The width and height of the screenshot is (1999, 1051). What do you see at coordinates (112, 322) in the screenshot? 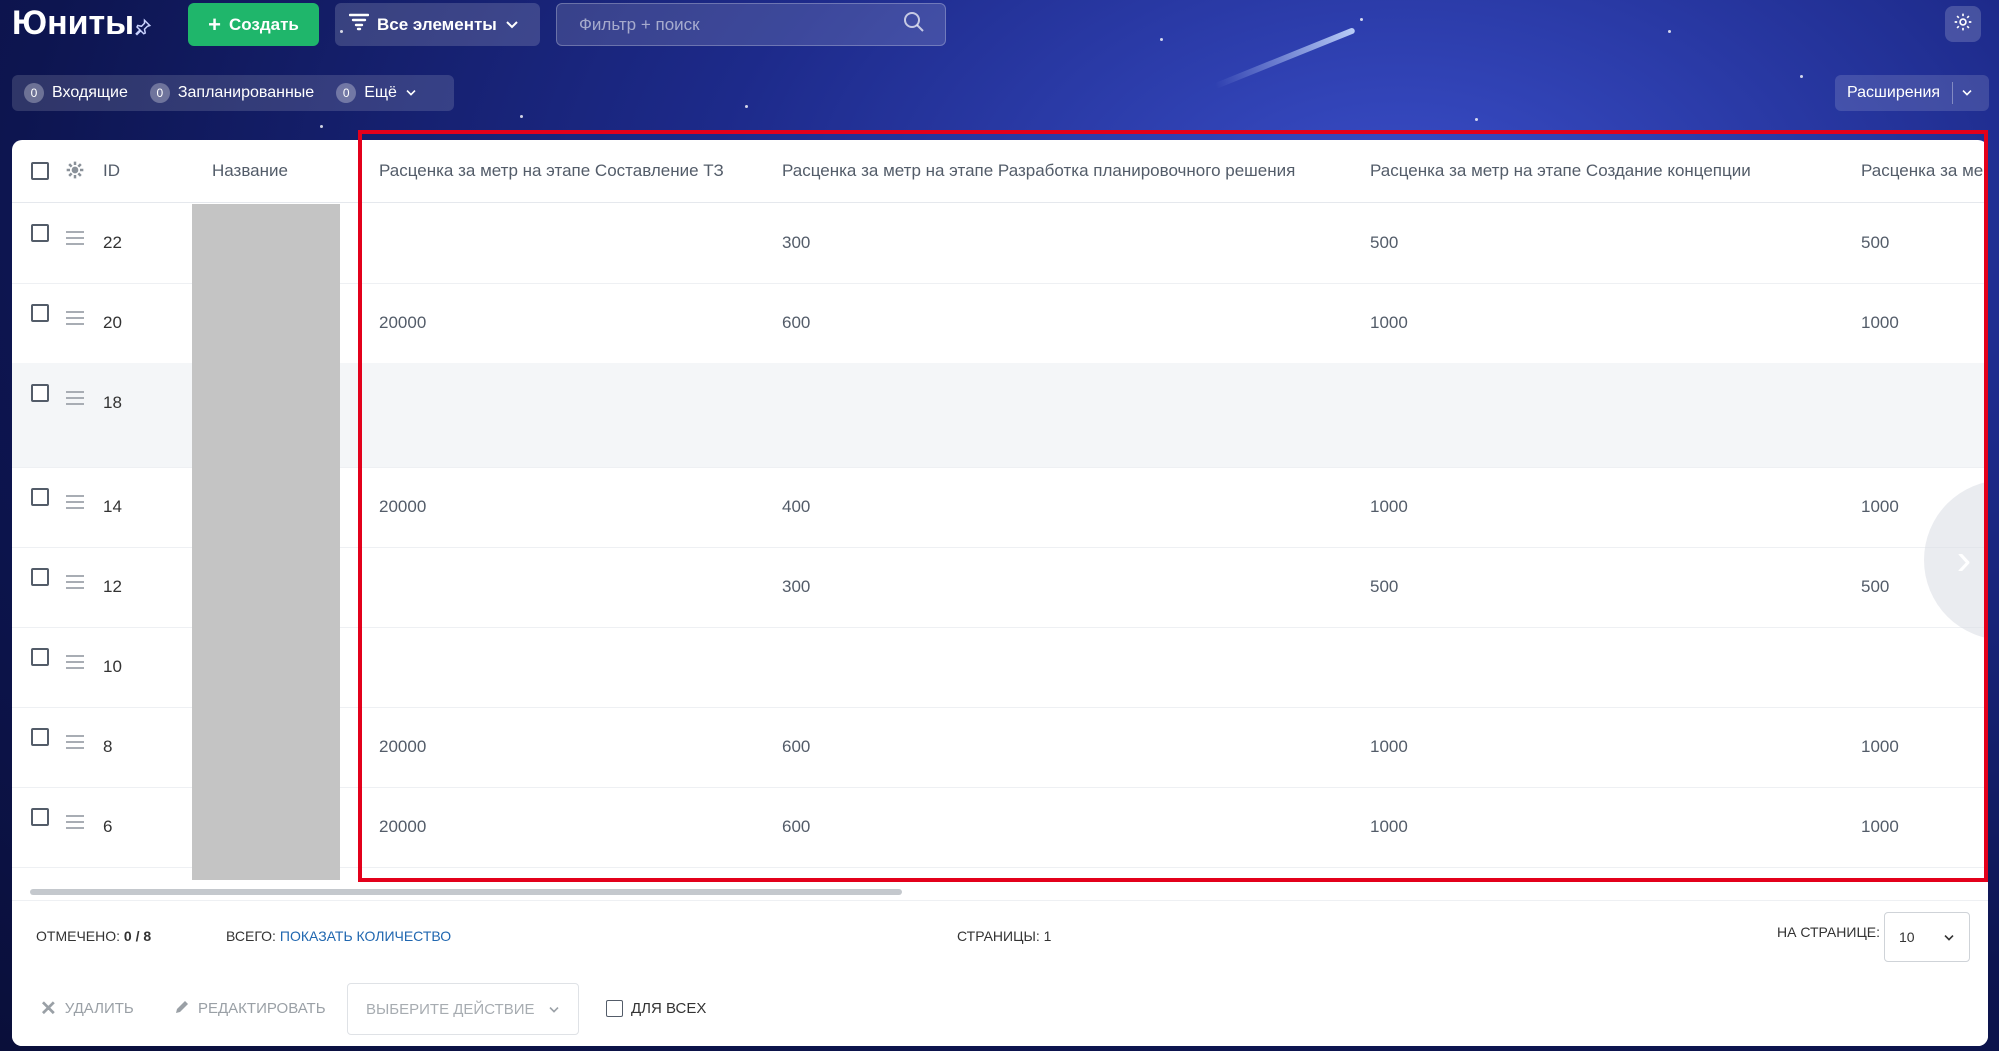
I see `cell-id: 20` at bounding box center [112, 322].